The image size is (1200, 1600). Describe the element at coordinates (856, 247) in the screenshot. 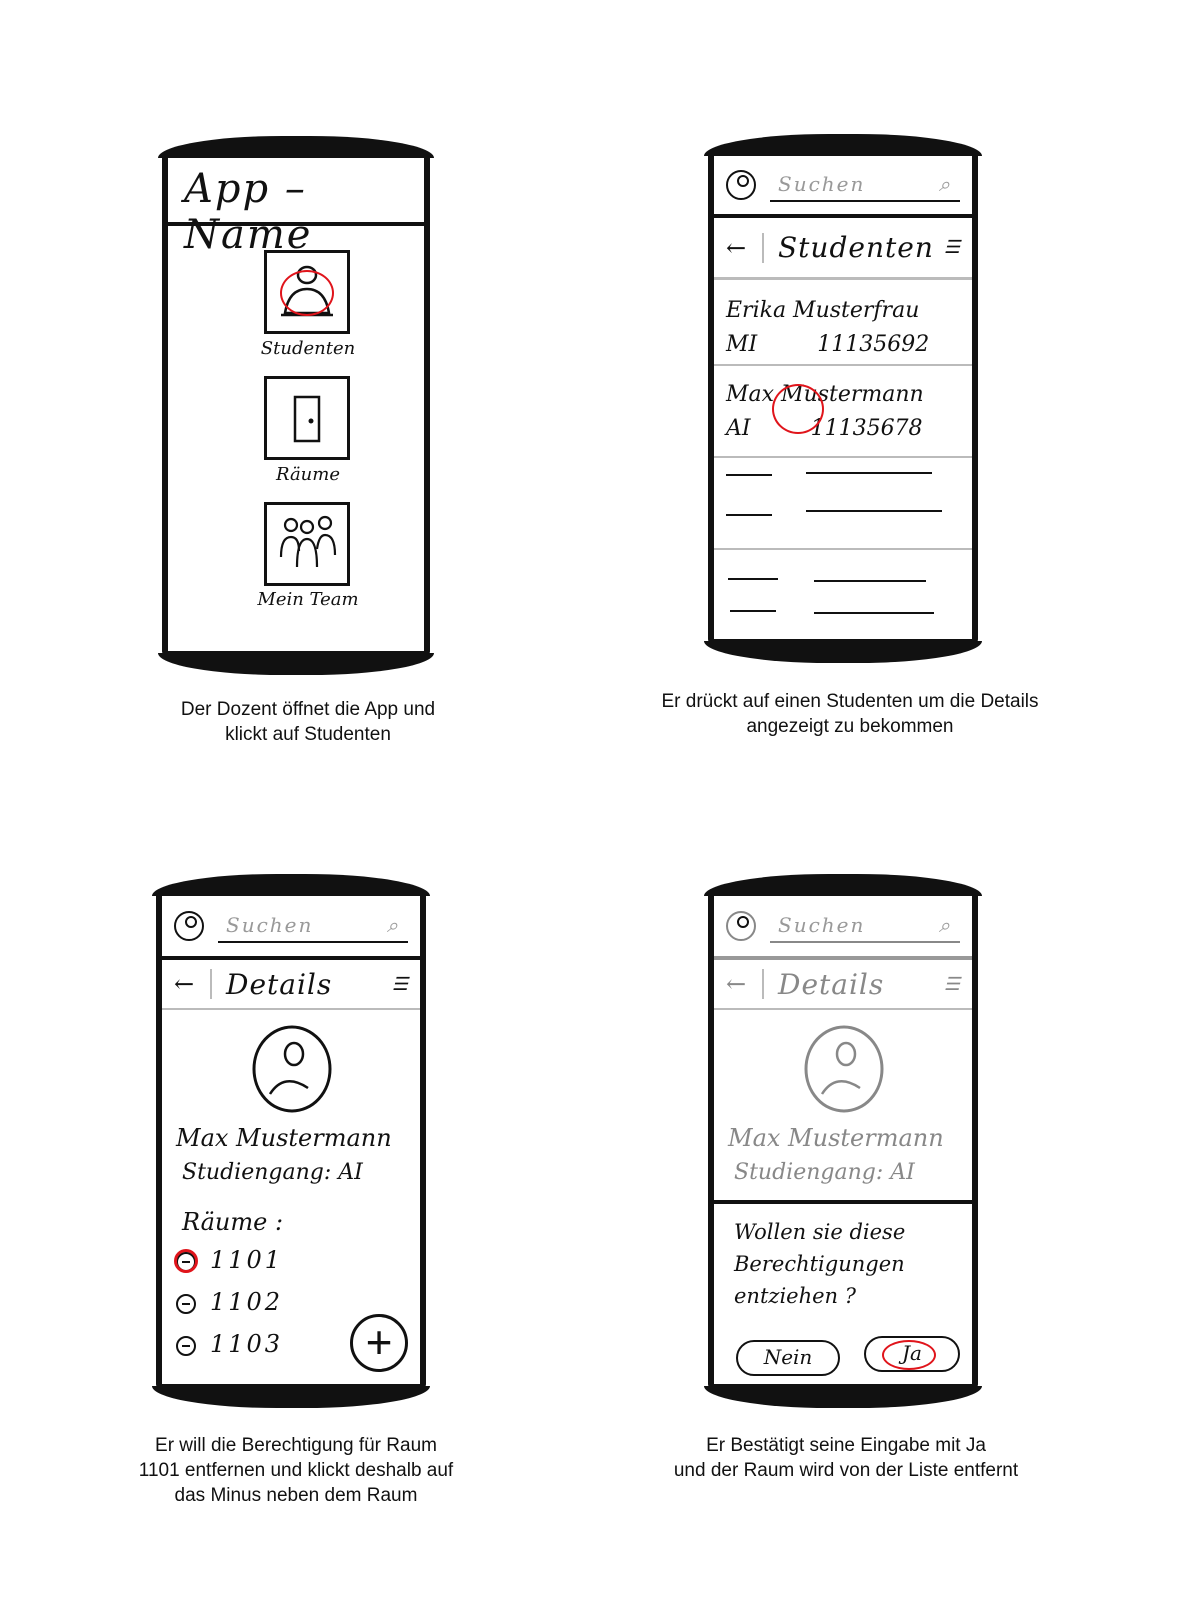

I see `page-title: Studenten` at that location.